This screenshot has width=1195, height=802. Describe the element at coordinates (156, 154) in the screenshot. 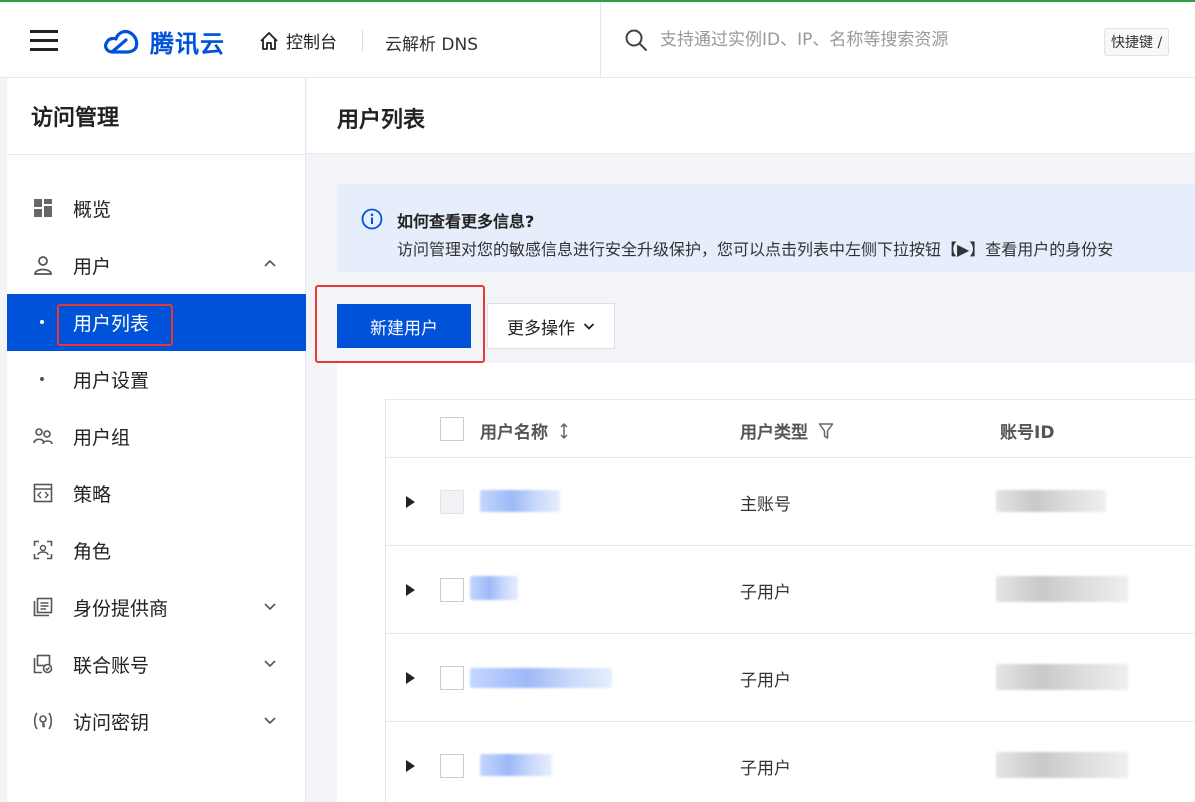

I see `sidebar-divider` at that location.